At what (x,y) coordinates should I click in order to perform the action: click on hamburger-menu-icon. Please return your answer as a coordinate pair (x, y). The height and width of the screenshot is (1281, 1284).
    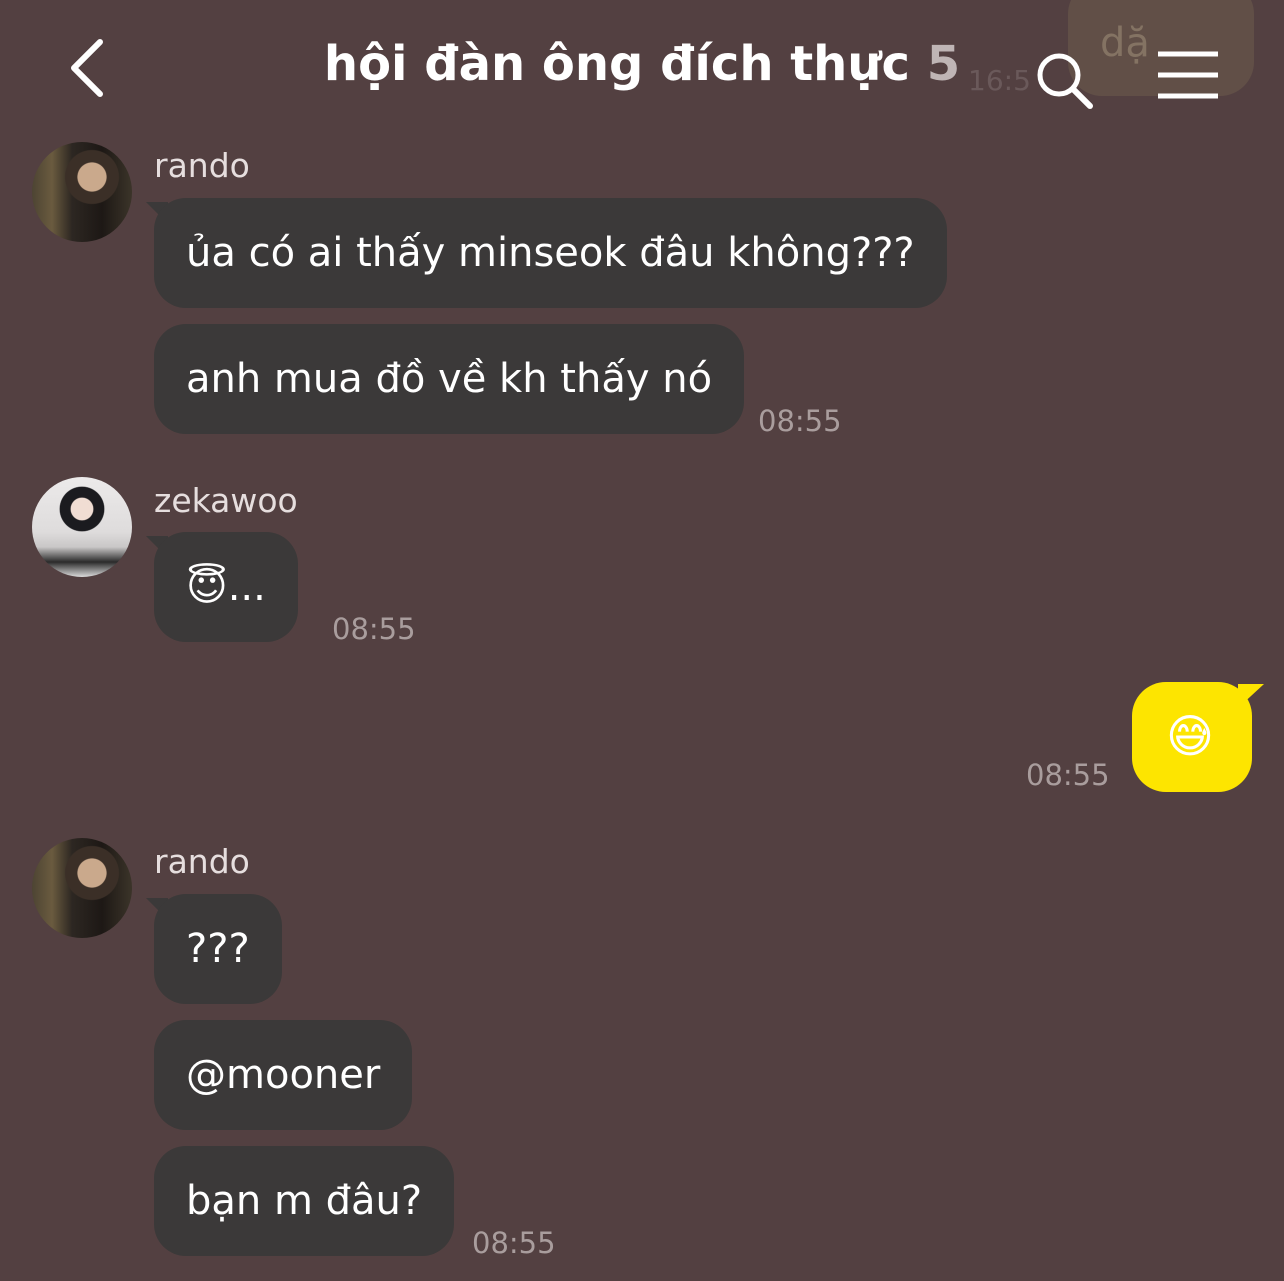
    Looking at the image, I should click on (1188, 75).